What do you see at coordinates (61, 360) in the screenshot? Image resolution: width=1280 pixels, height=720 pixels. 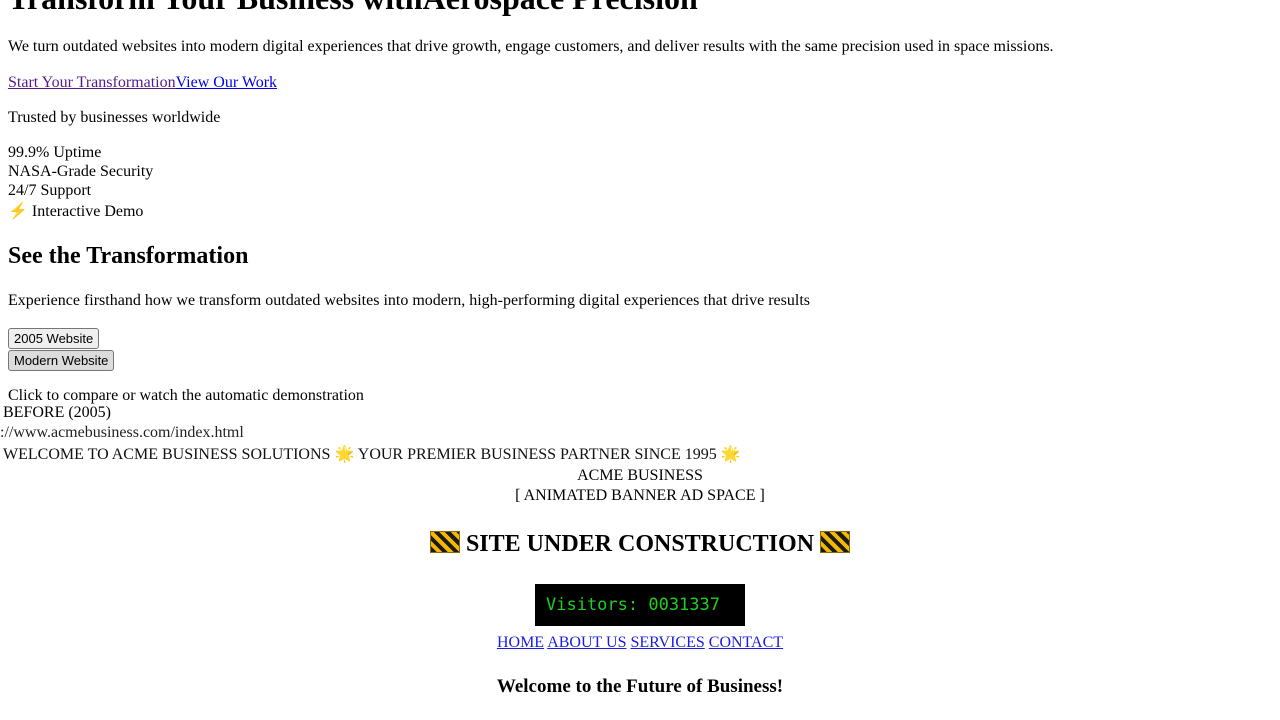 I see `modern-website-button: Modern Website` at bounding box center [61, 360].